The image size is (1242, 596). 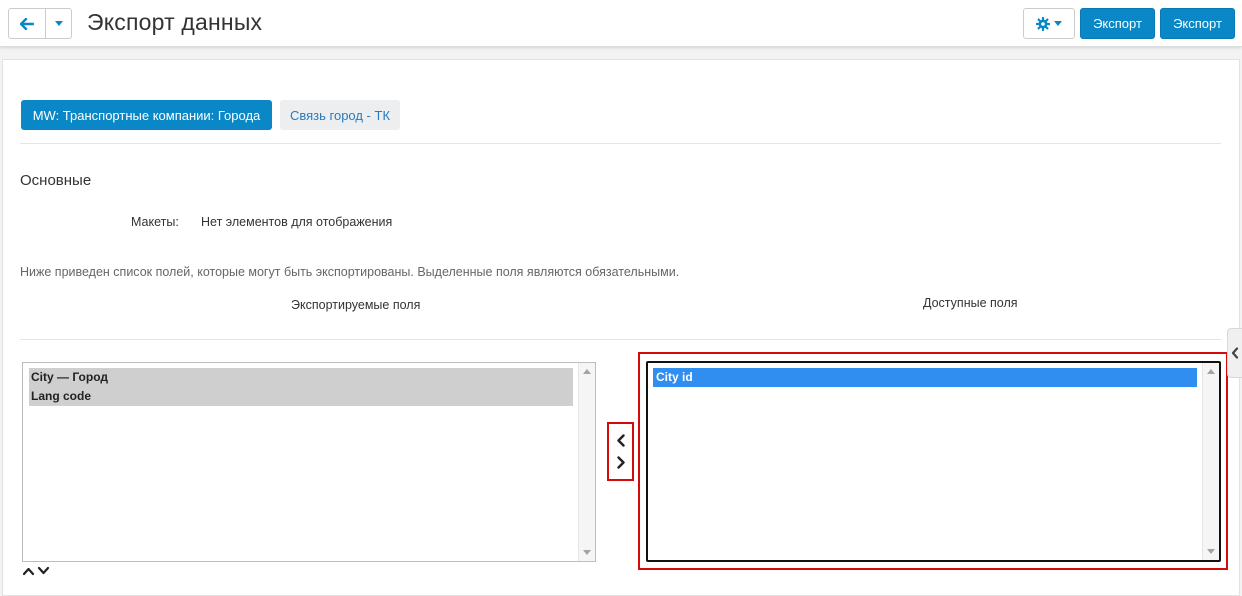 What do you see at coordinates (28, 571) in the screenshot?
I see `chevron-up-icon` at bounding box center [28, 571].